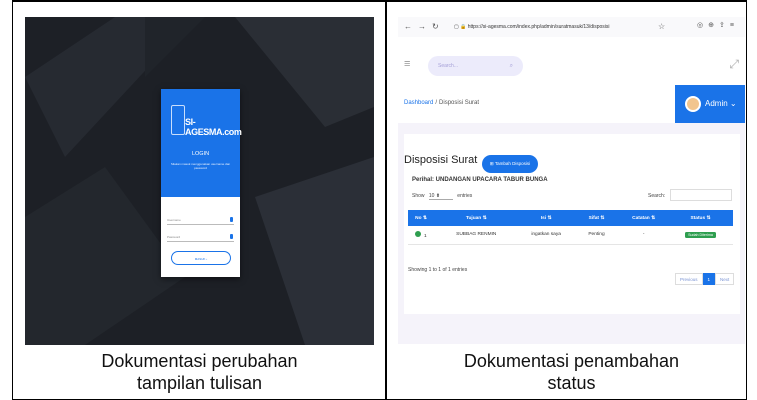  Describe the element at coordinates (693, 104) in the screenshot. I see `avatar` at that location.